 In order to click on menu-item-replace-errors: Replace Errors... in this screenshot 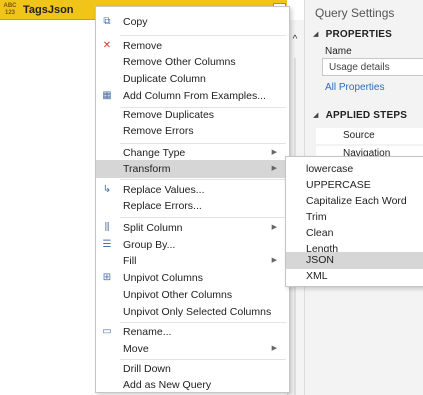, I will do `click(192, 206)`.